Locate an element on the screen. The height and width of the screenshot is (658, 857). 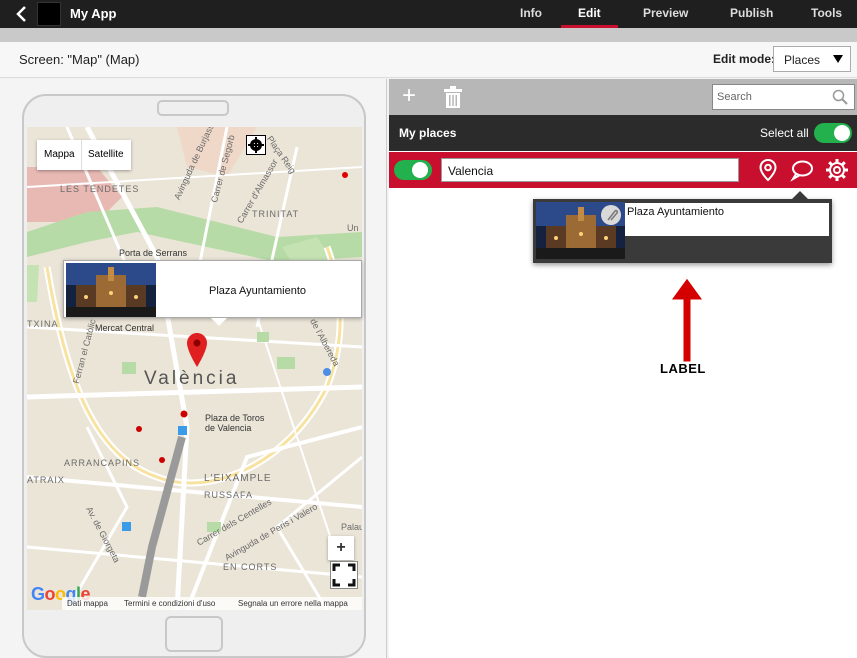
map-label: ARRANCAPINS is located at coordinates (102, 463).